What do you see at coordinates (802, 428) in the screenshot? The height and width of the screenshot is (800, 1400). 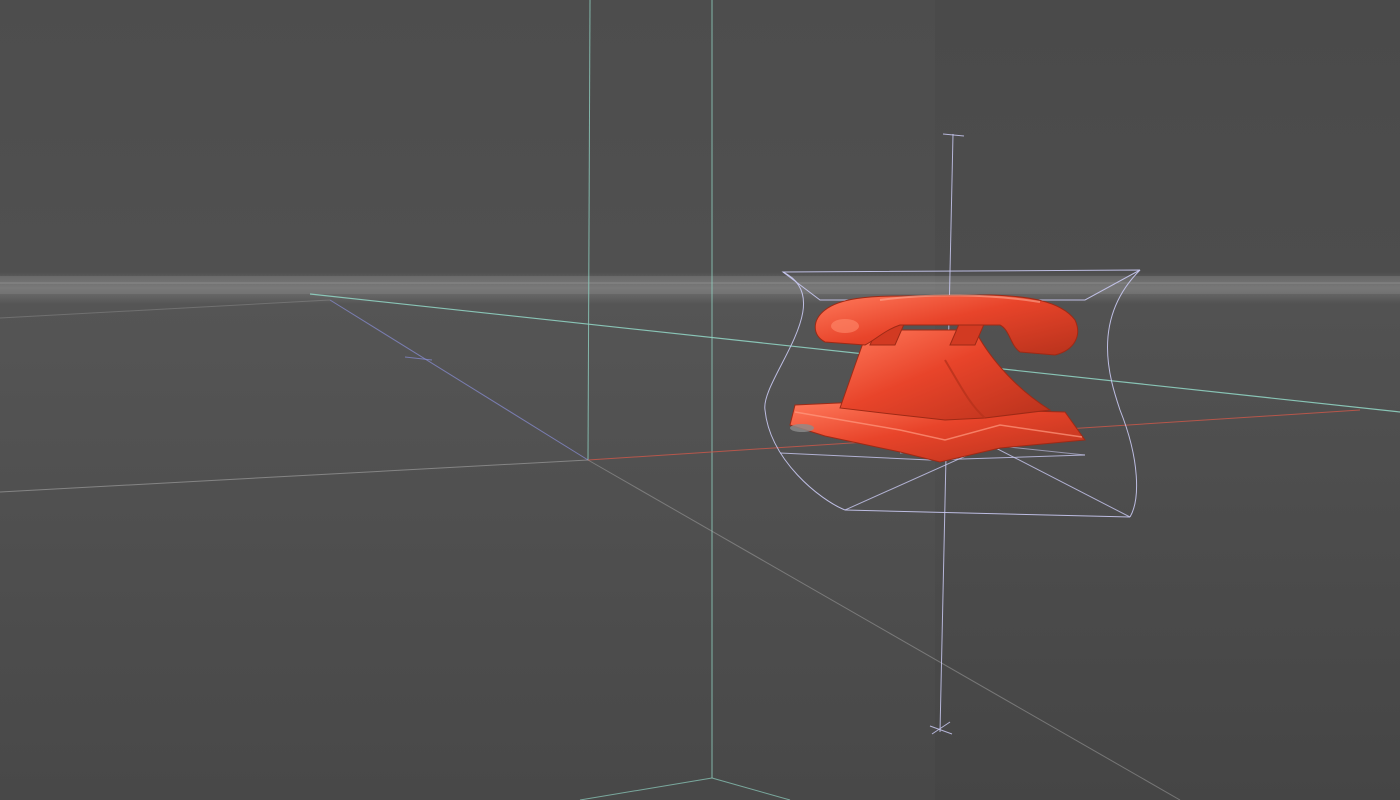 I see `telephone-foot` at bounding box center [802, 428].